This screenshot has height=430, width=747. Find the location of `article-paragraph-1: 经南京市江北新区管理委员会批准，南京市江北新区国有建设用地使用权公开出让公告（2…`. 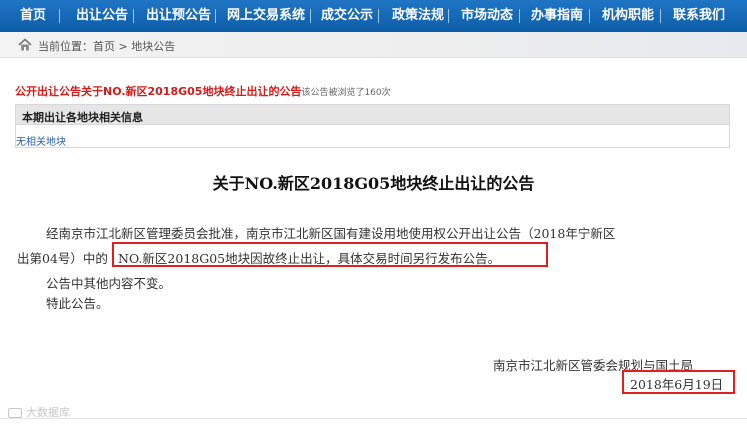

article-paragraph-1: 经南京市江北新区管理委员会批准，南京市江北新区国有建设用地使用权公开出让公告（2… is located at coordinates (331, 233).